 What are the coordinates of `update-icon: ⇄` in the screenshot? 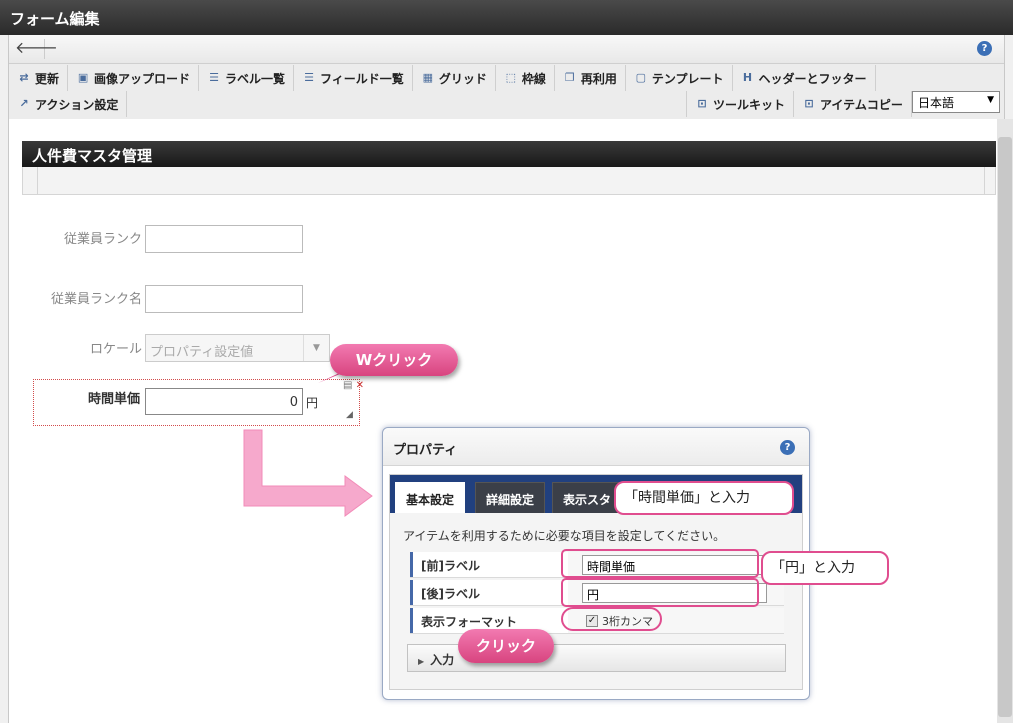 It's located at (24, 77).